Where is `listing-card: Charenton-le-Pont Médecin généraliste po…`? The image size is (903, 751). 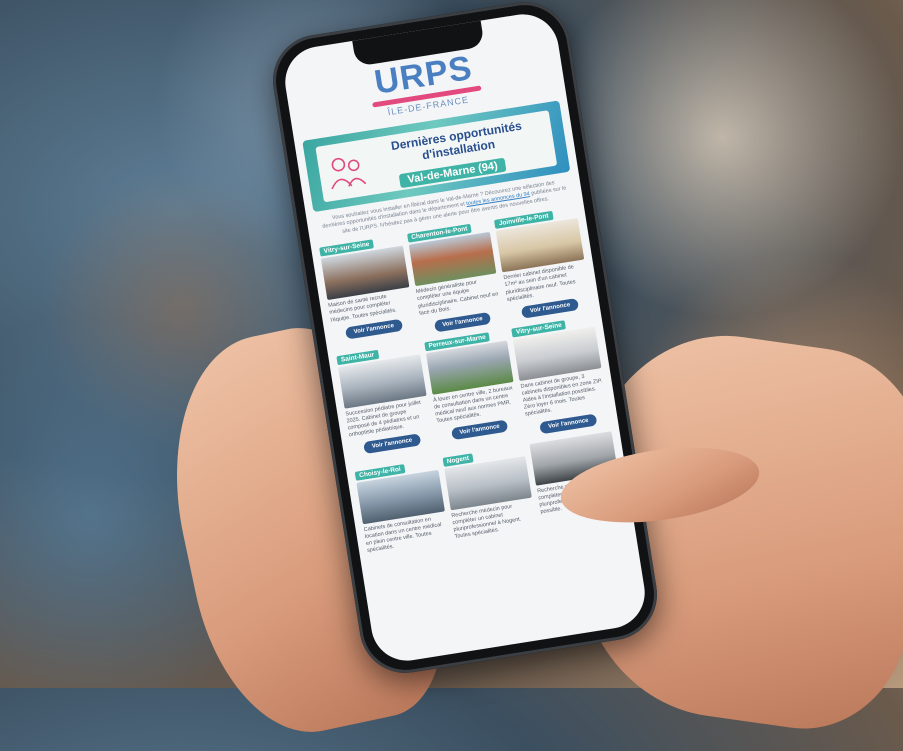 listing-card: Charenton-le-Pont Médecin généraliste po… is located at coordinates (455, 277).